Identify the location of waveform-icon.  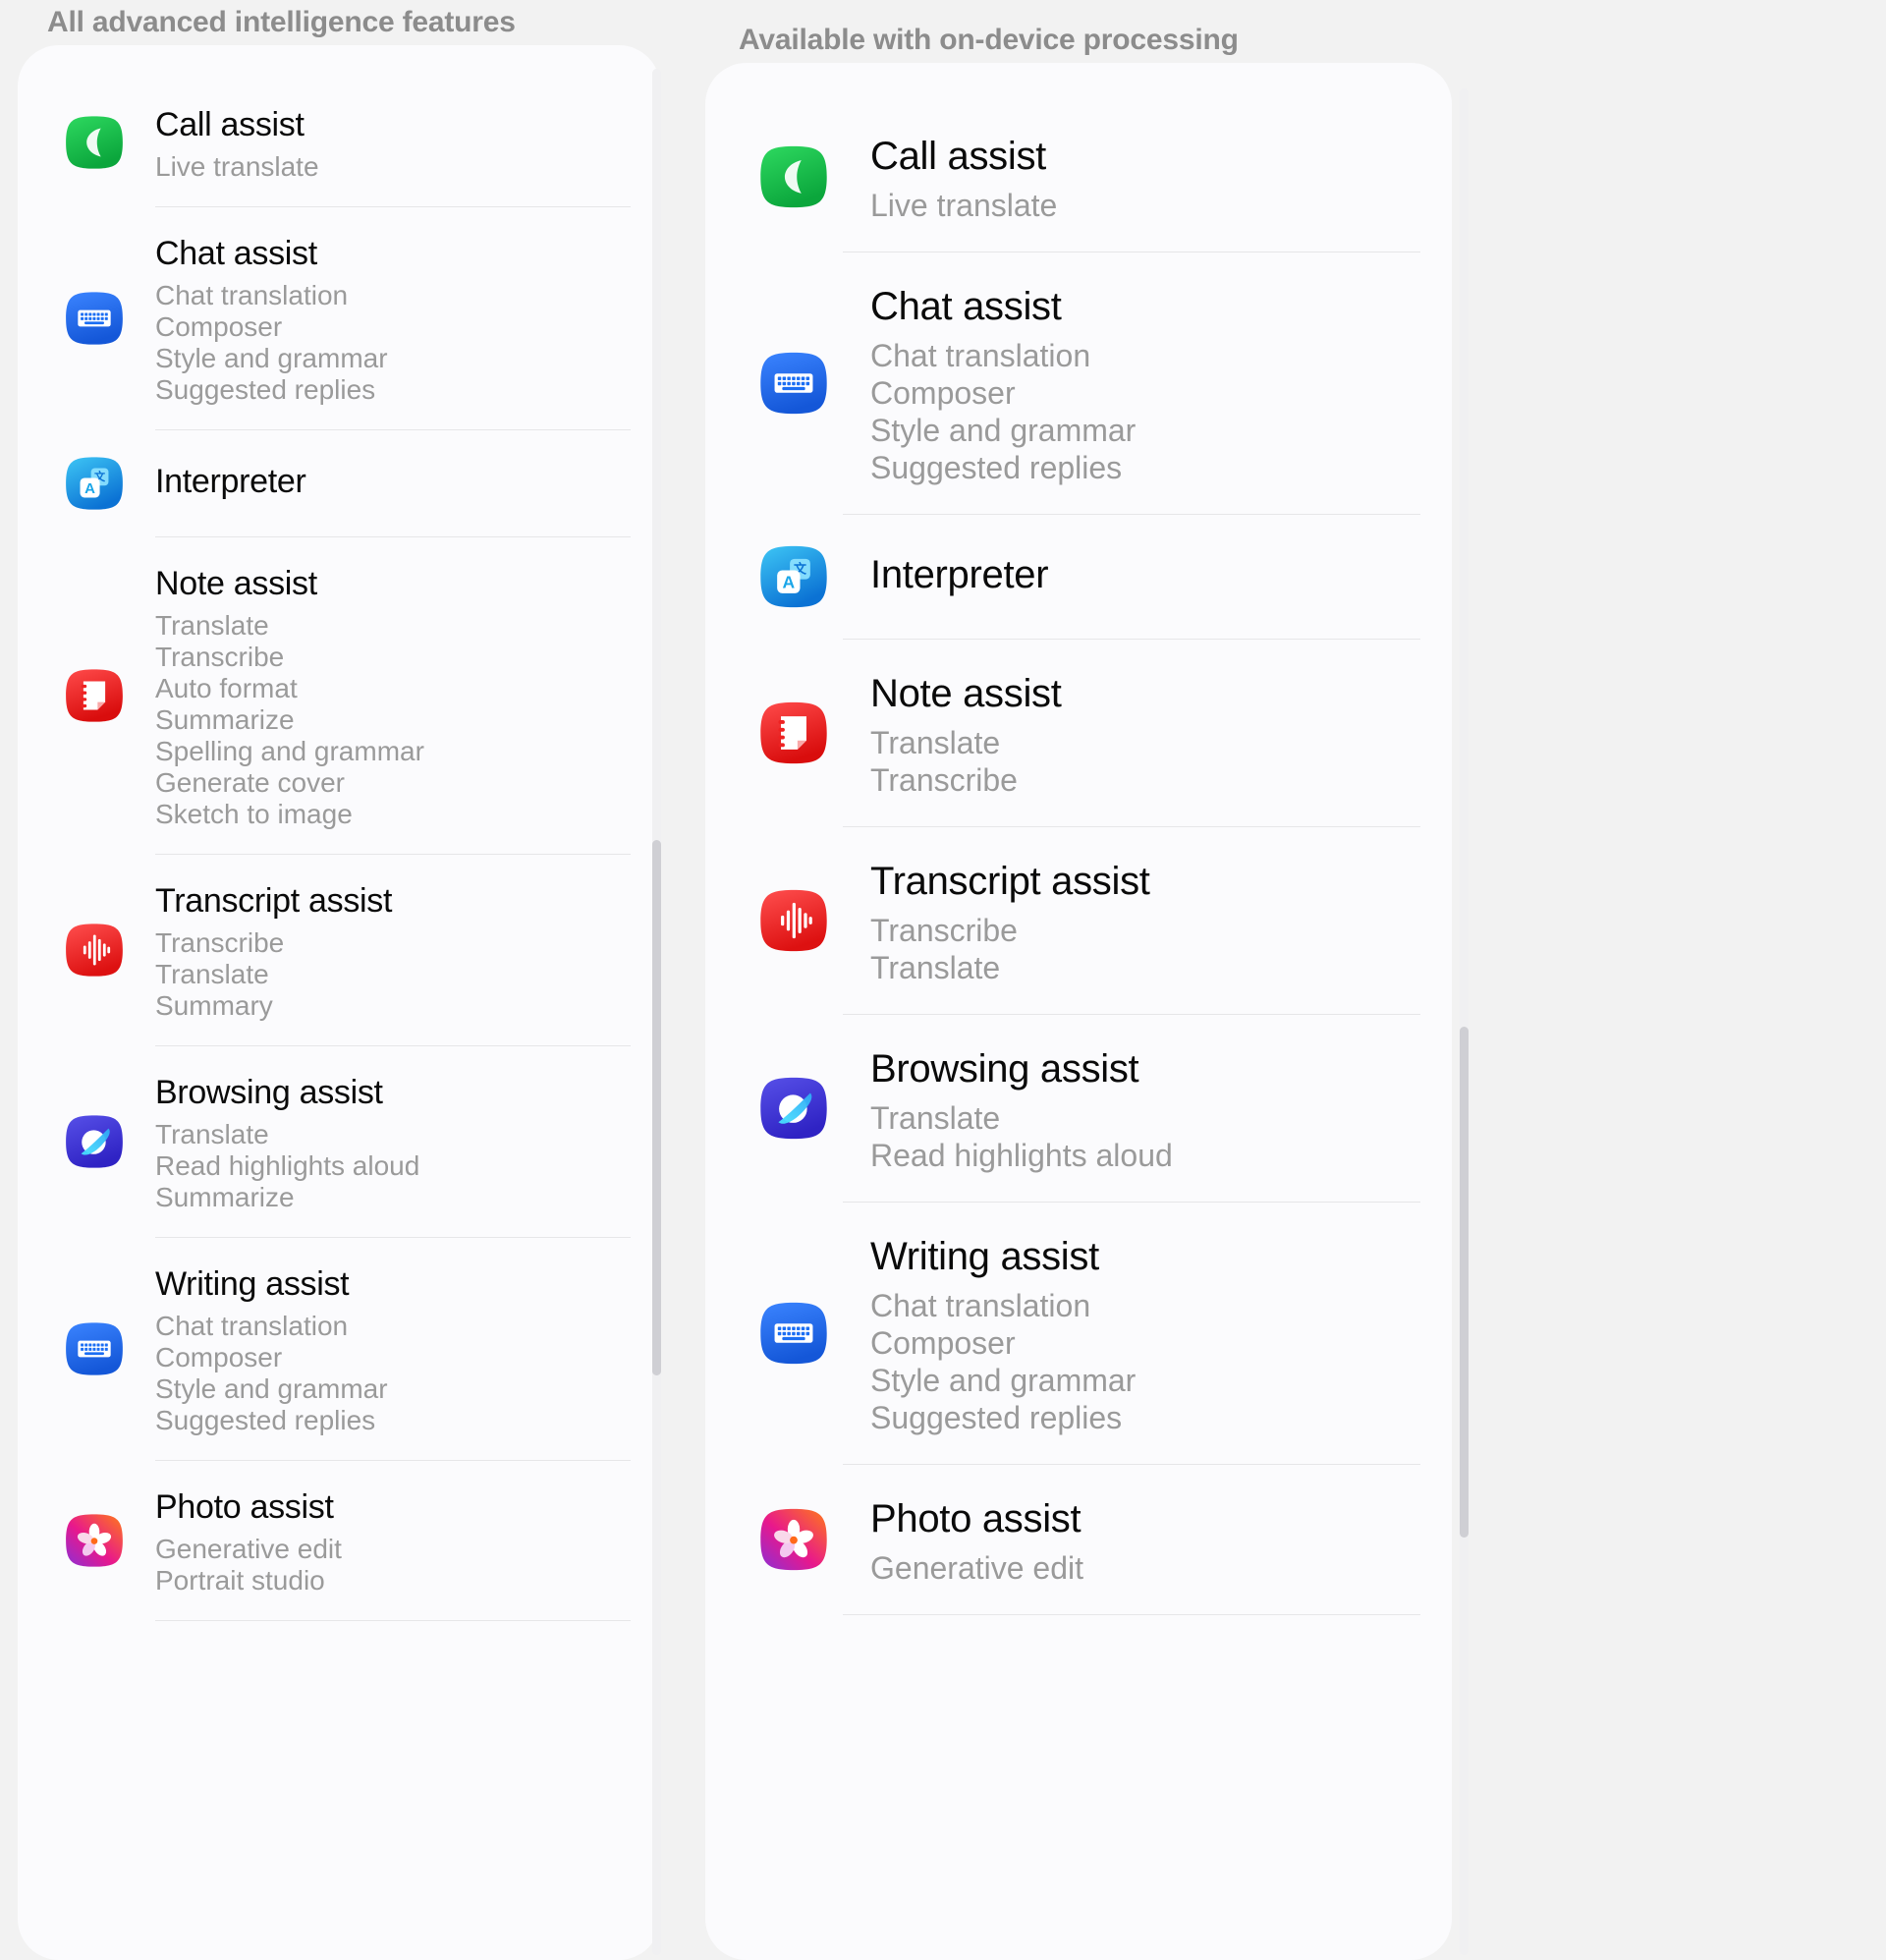
(94, 950).